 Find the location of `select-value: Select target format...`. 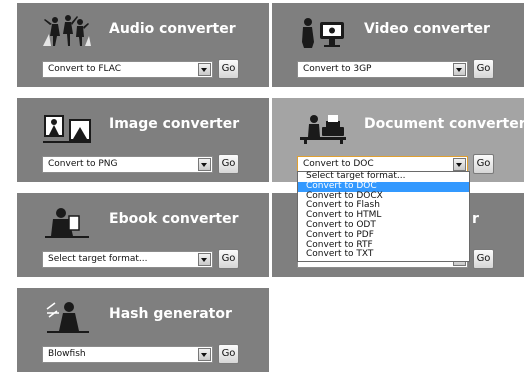

select-value: Select target format... is located at coordinates (98, 259).